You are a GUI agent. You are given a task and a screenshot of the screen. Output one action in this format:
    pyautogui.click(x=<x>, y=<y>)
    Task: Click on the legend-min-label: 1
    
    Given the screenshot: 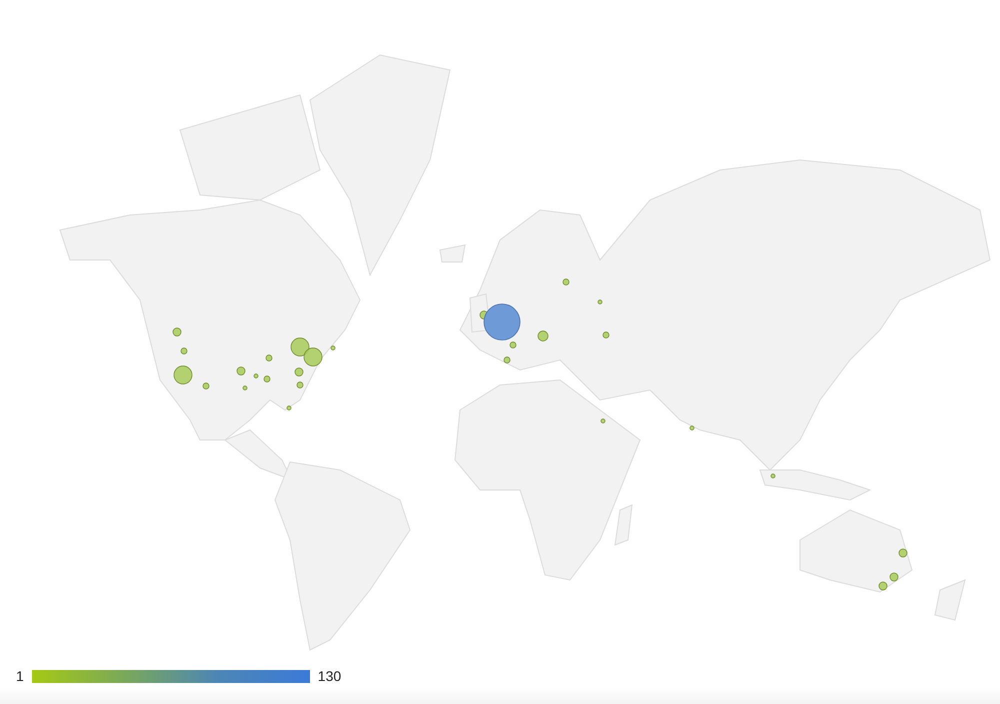 What is the action you would take?
    pyautogui.click(x=20, y=676)
    